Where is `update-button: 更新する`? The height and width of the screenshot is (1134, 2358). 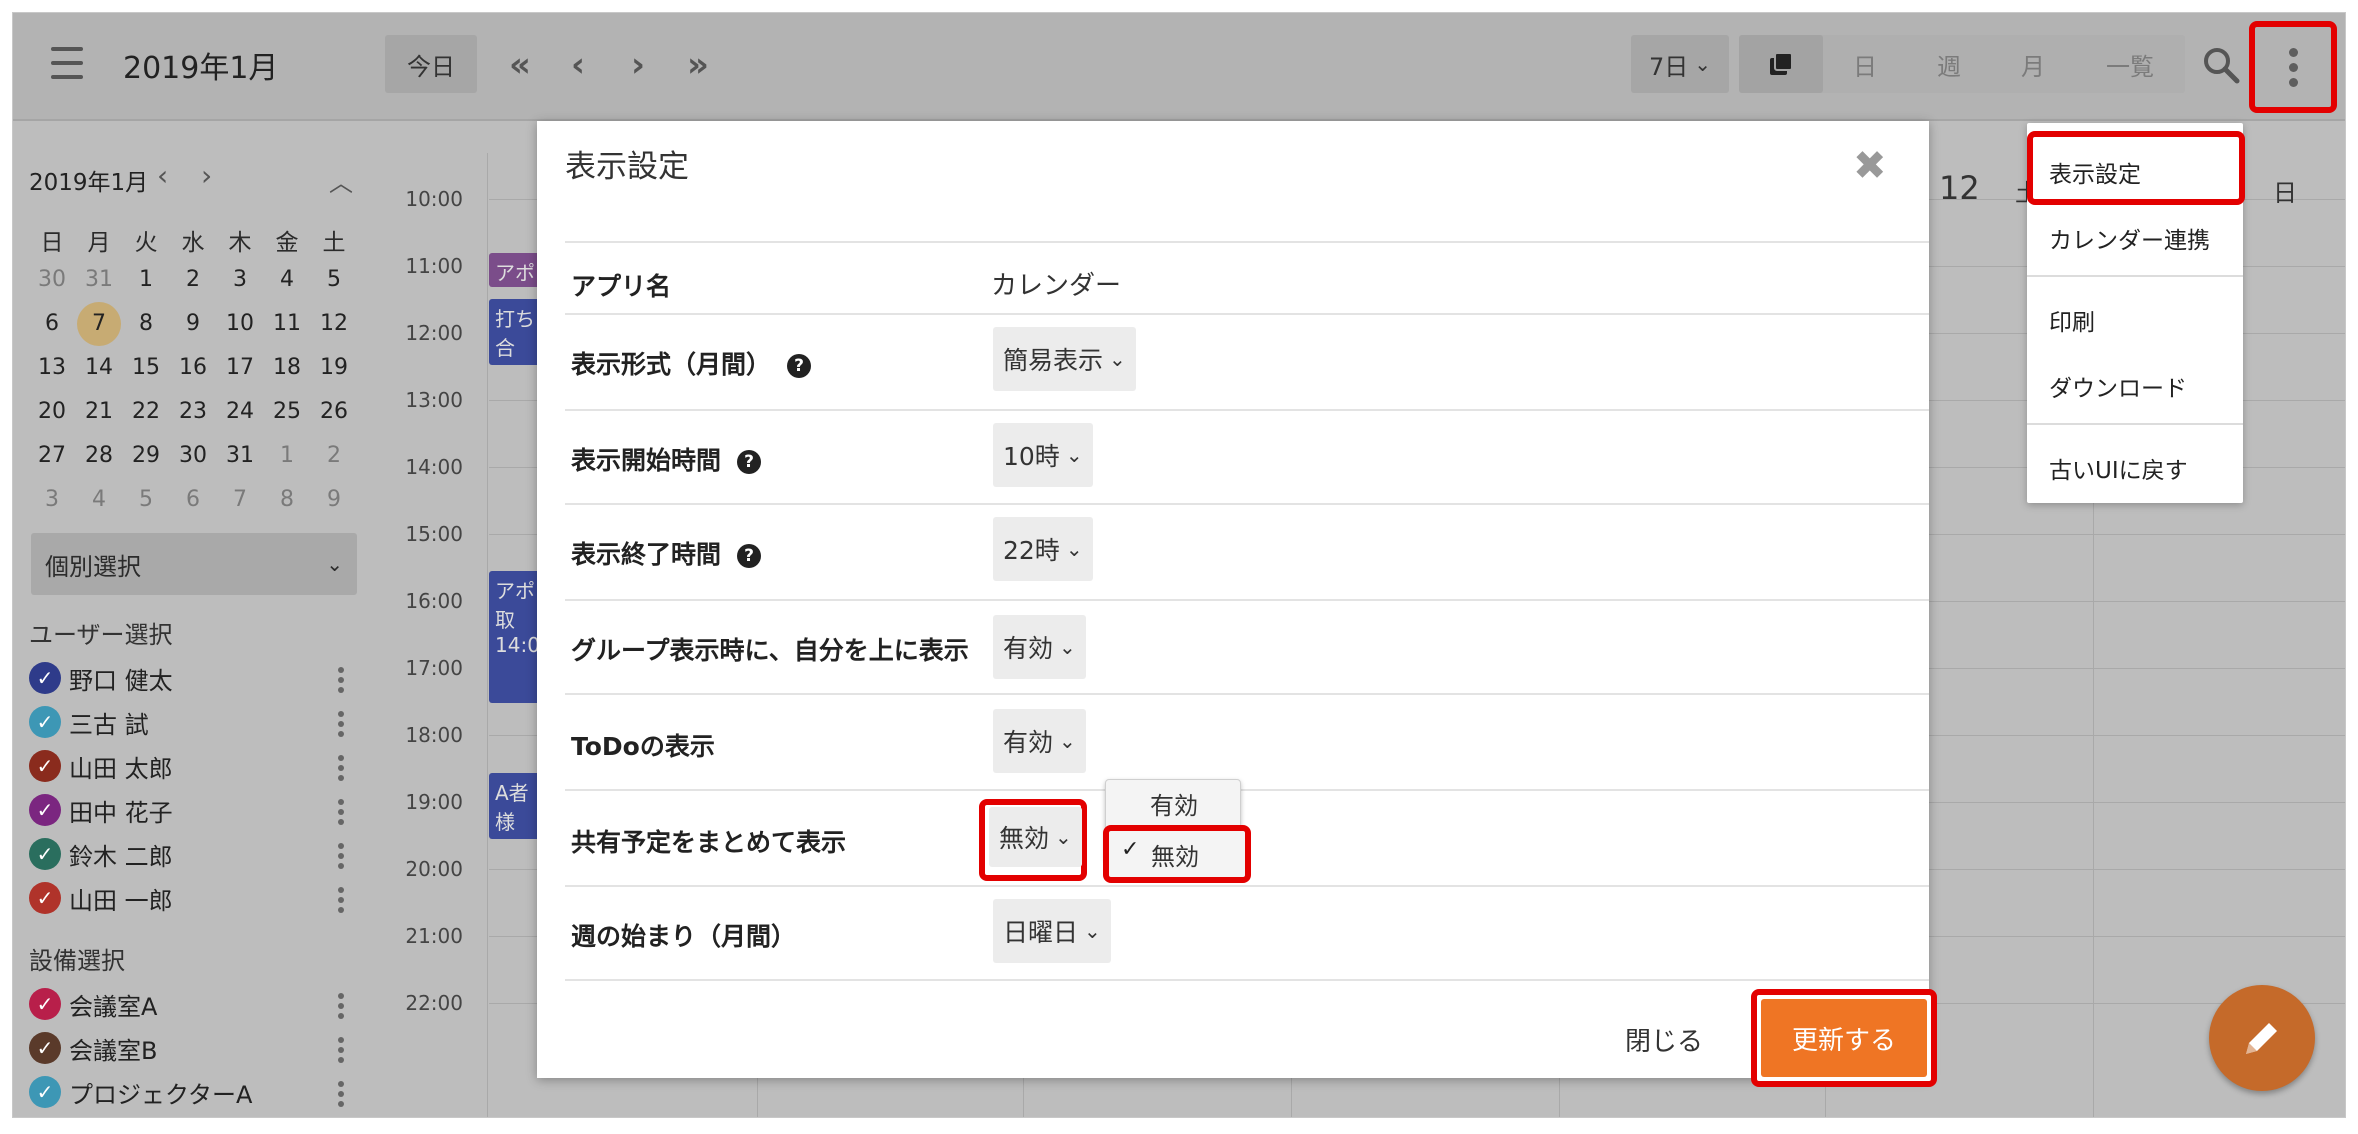
update-button: 更新する is located at coordinates (1844, 1038).